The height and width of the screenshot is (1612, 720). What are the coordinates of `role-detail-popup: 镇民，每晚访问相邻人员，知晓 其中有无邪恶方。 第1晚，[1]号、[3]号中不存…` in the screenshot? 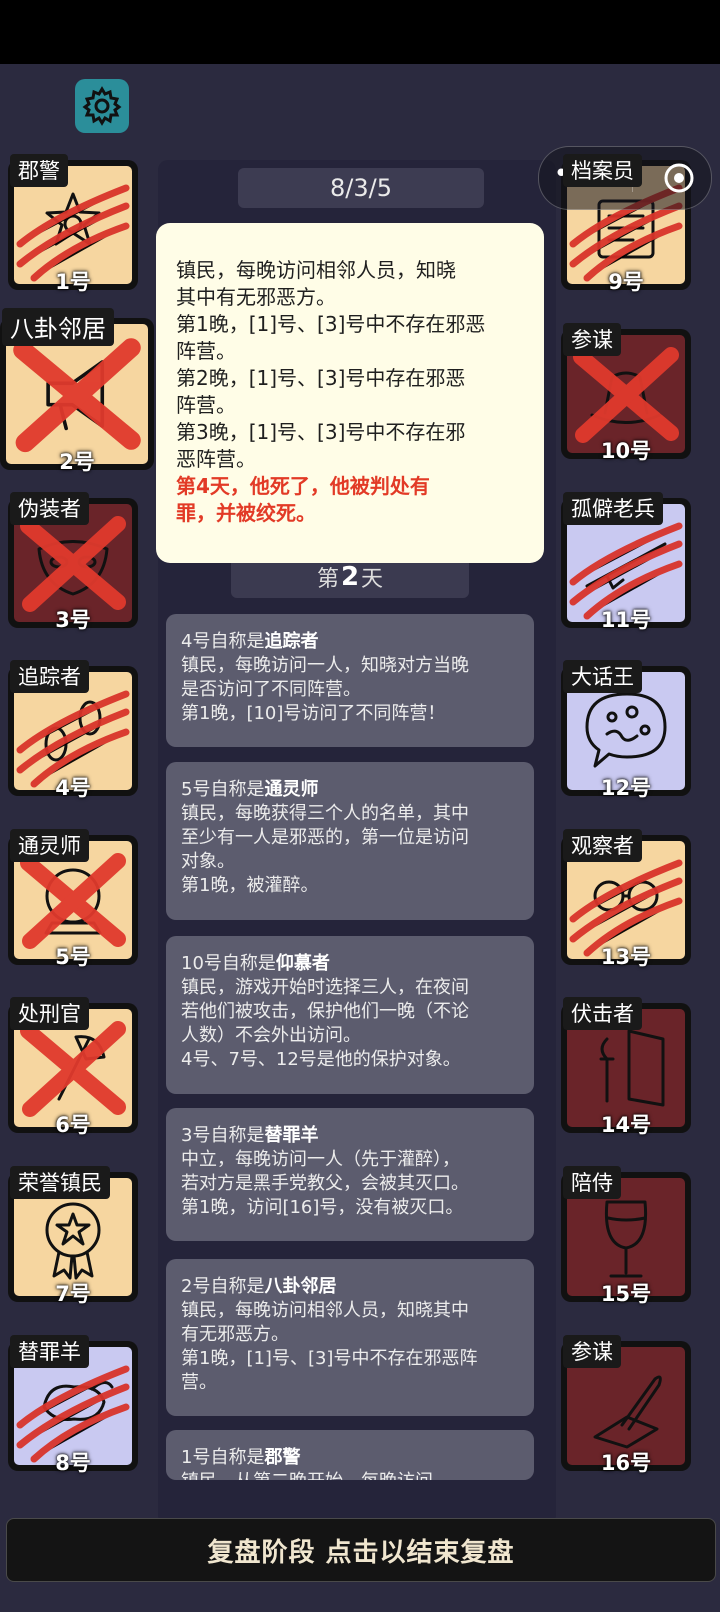 It's located at (350, 393).